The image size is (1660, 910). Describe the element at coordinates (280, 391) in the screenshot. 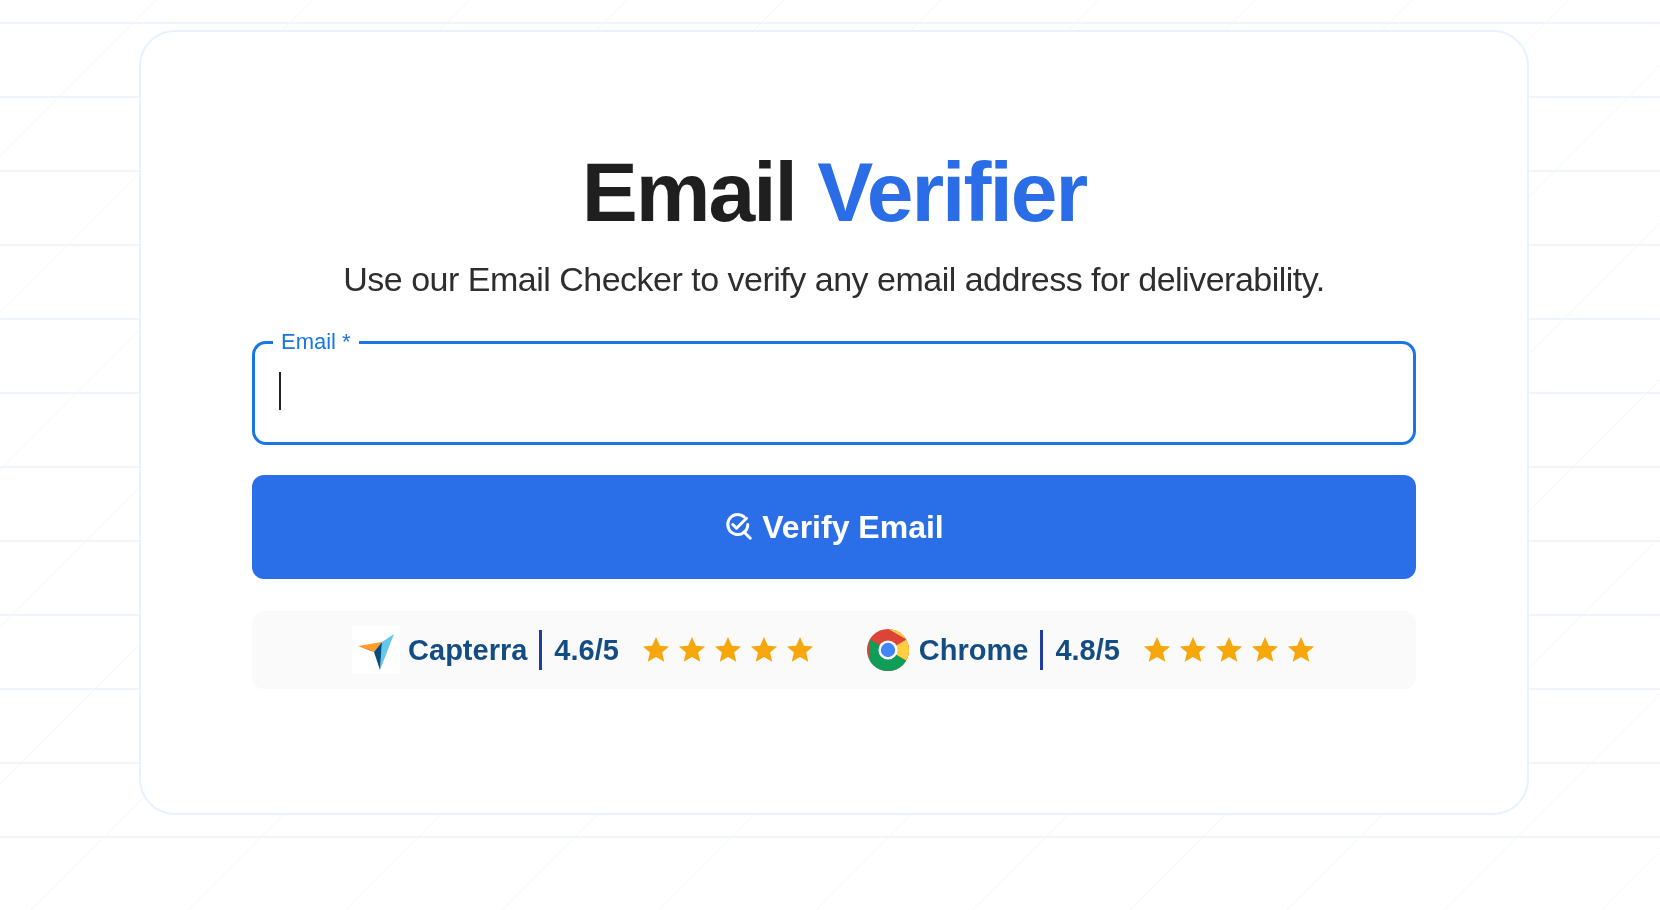

I see `text-cursor` at that location.